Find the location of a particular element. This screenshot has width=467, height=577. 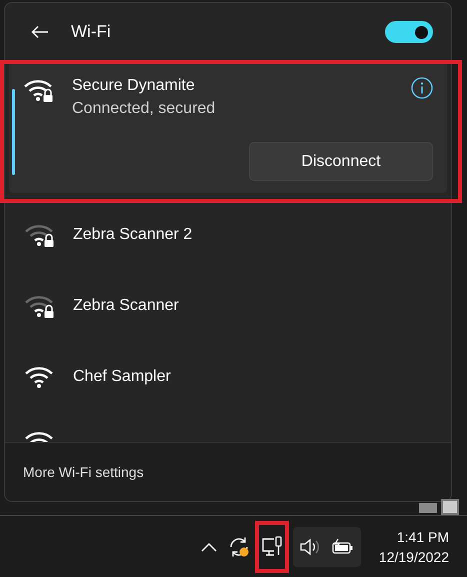

wifi-toggle is located at coordinates (409, 32).